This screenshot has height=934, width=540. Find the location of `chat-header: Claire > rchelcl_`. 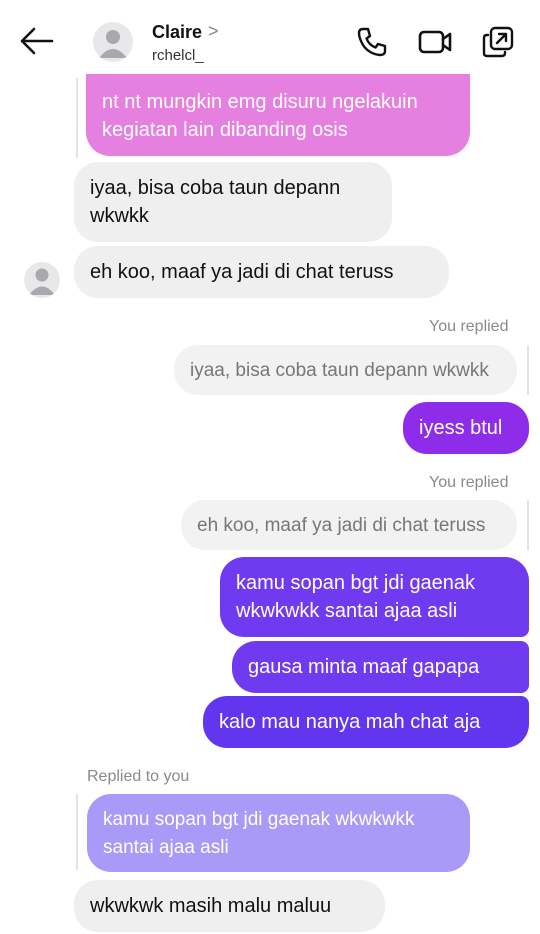

chat-header: Claire > rchelcl_ is located at coordinates (270, 40).